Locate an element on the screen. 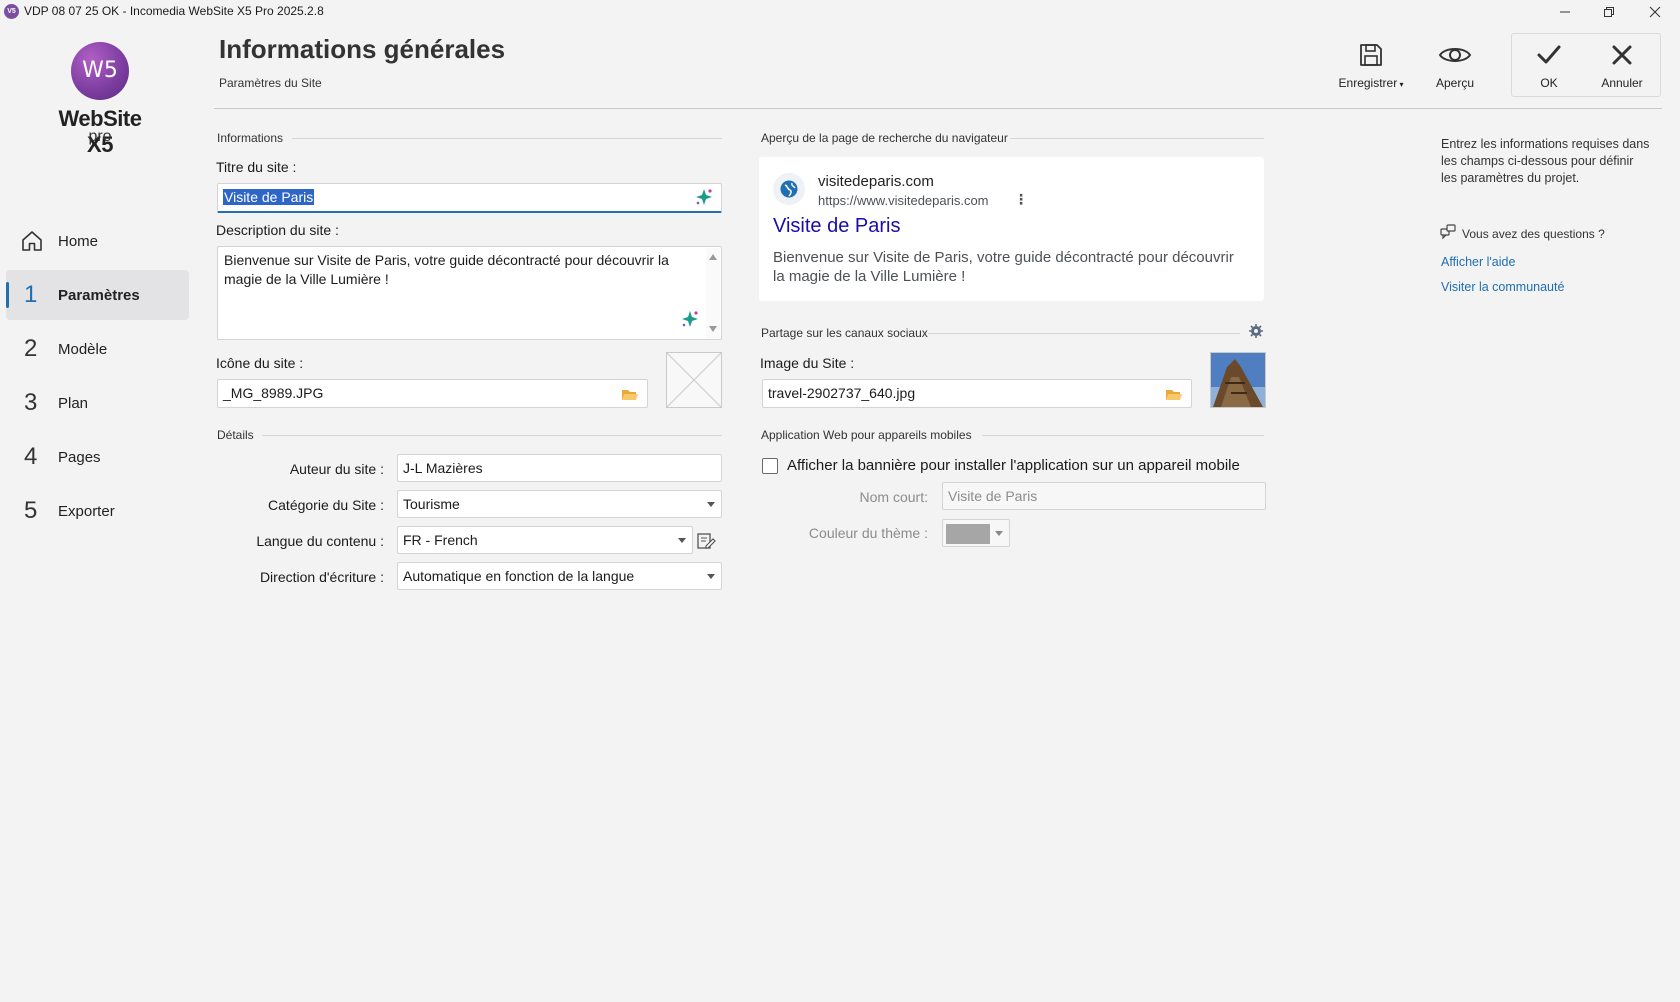  logo-mark: W5 is located at coordinates (100, 71).